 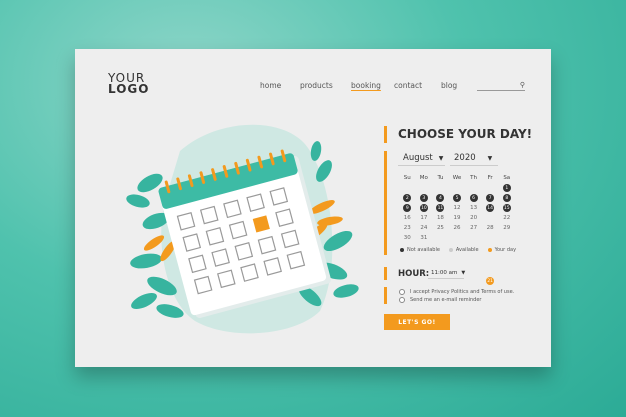 I want to click on nav-products: products, so click(x=316, y=85).